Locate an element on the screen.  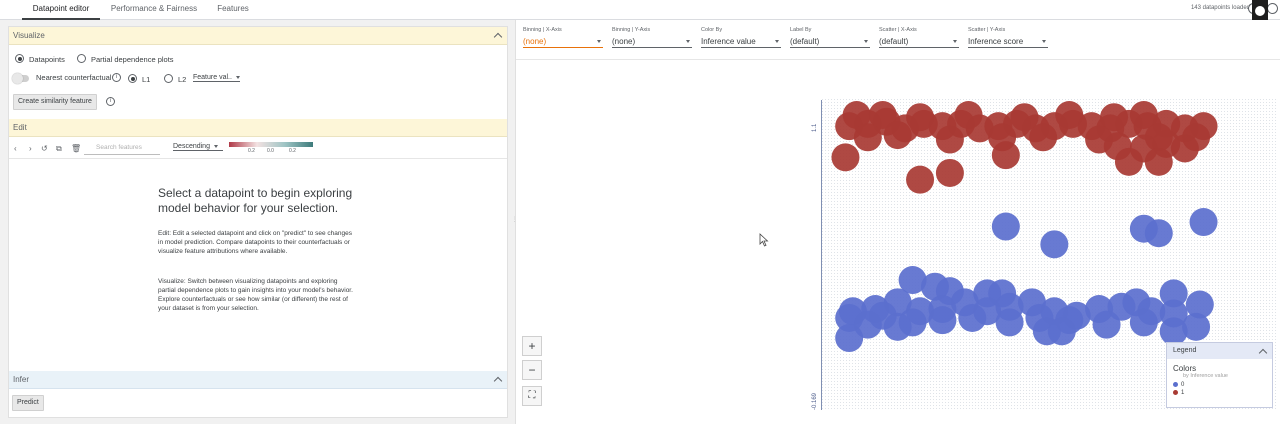
gradient-label-right: 0.2 is located at coordinates (292, 151).